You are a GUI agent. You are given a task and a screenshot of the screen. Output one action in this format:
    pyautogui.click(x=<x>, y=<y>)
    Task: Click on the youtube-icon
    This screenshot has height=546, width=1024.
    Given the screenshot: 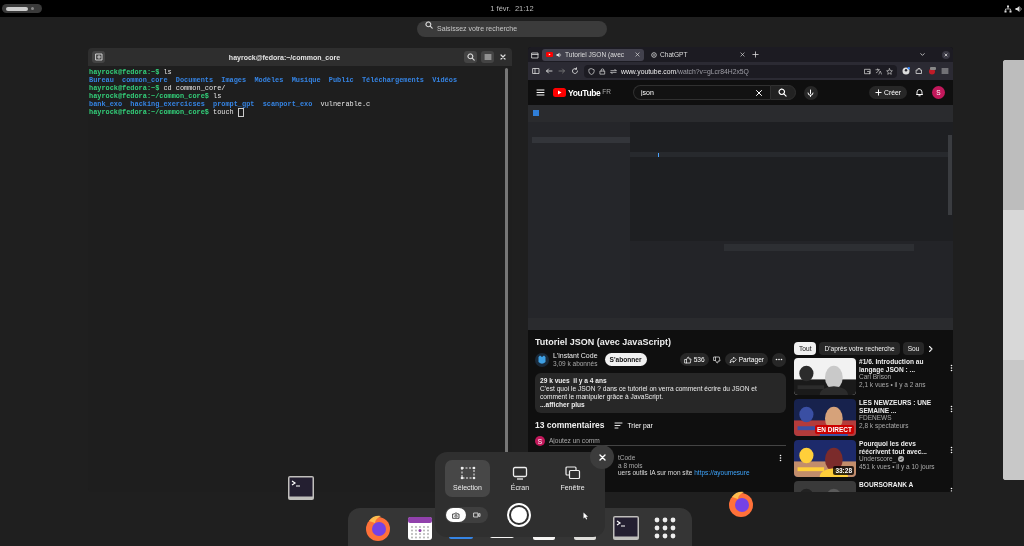 What is the action you would take?
    pyautogui.click(x=549, y=54)
    